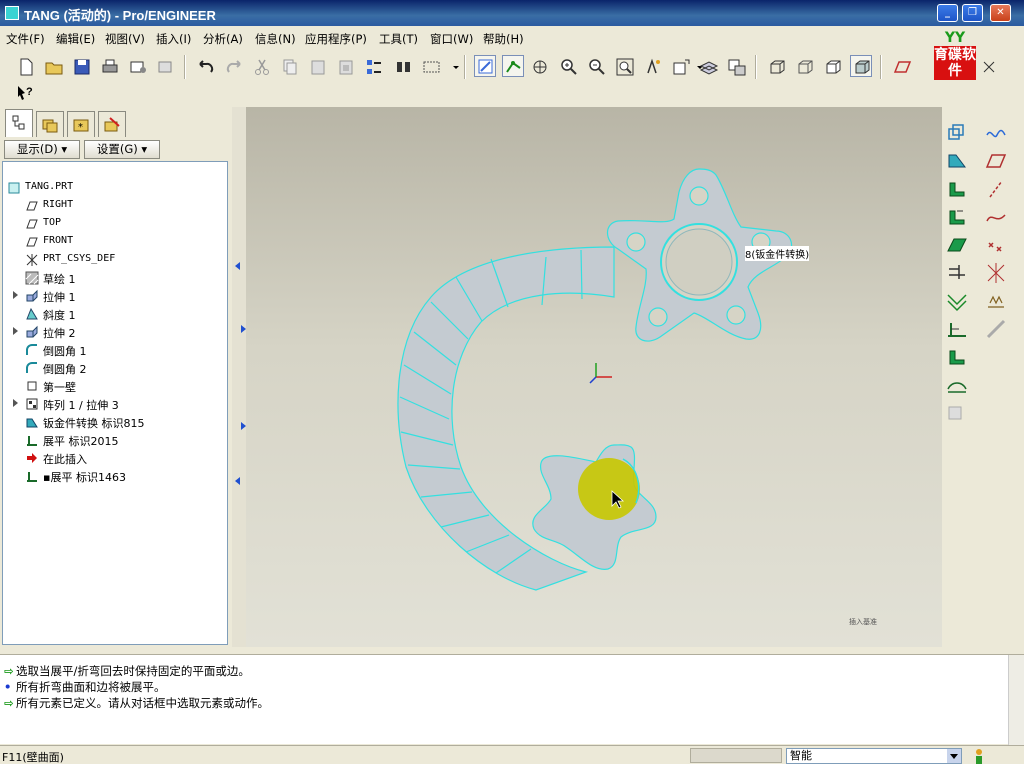 The height and width of the screenshot is (764, 1024). I want to click on datum-curve-icon, so click(996, 217).